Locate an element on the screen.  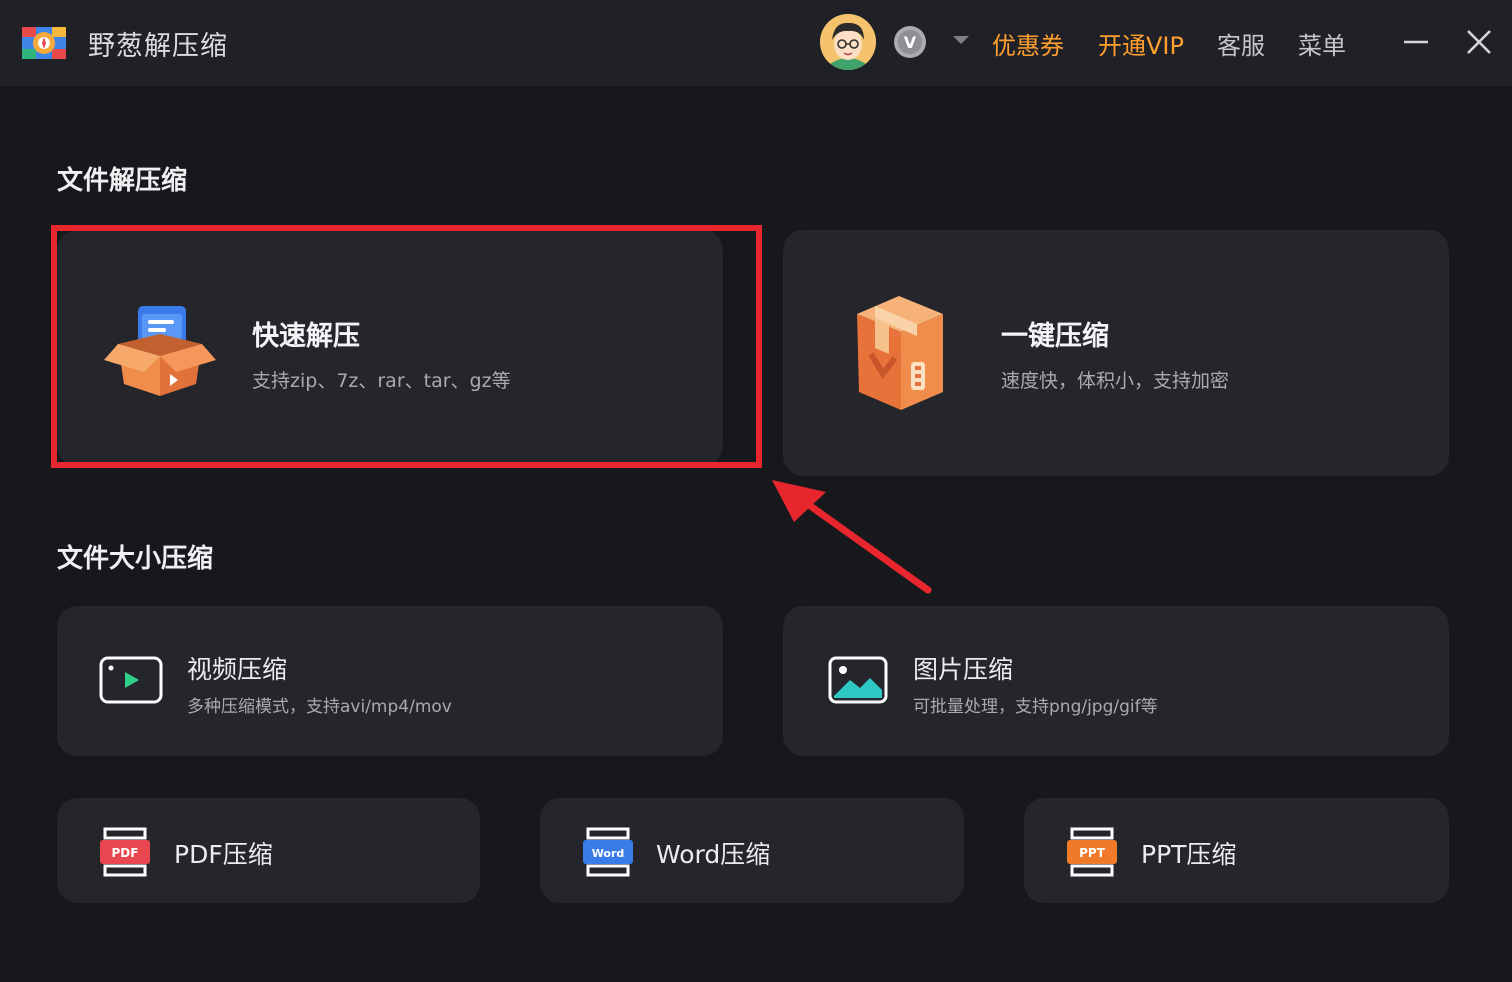
one-click-compress-title: 一键压缩 is located at coordinates (1055, 336).